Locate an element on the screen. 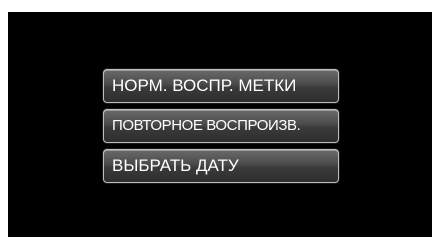  menu-item-repeat-playback: ПОВТОРНОЕ ВОСПРОИЗВ. is located at coordinates (221, 126).